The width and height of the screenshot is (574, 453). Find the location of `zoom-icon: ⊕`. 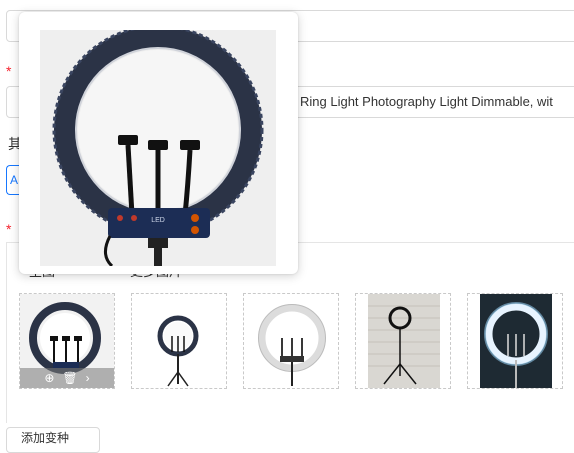

zoom-icon: ⊕ is located at coordinates (49, 378).